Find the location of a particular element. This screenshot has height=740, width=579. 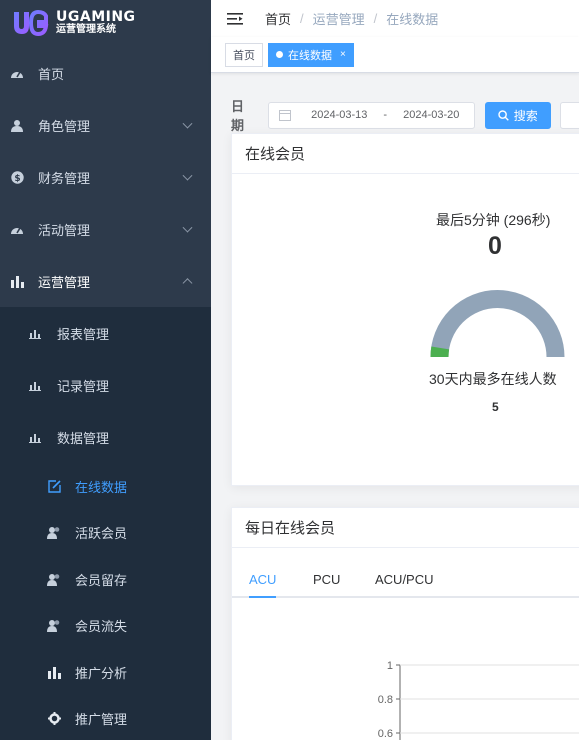

sidebar-subitem-data: 数据管理 is located at coordinates (105, 437).